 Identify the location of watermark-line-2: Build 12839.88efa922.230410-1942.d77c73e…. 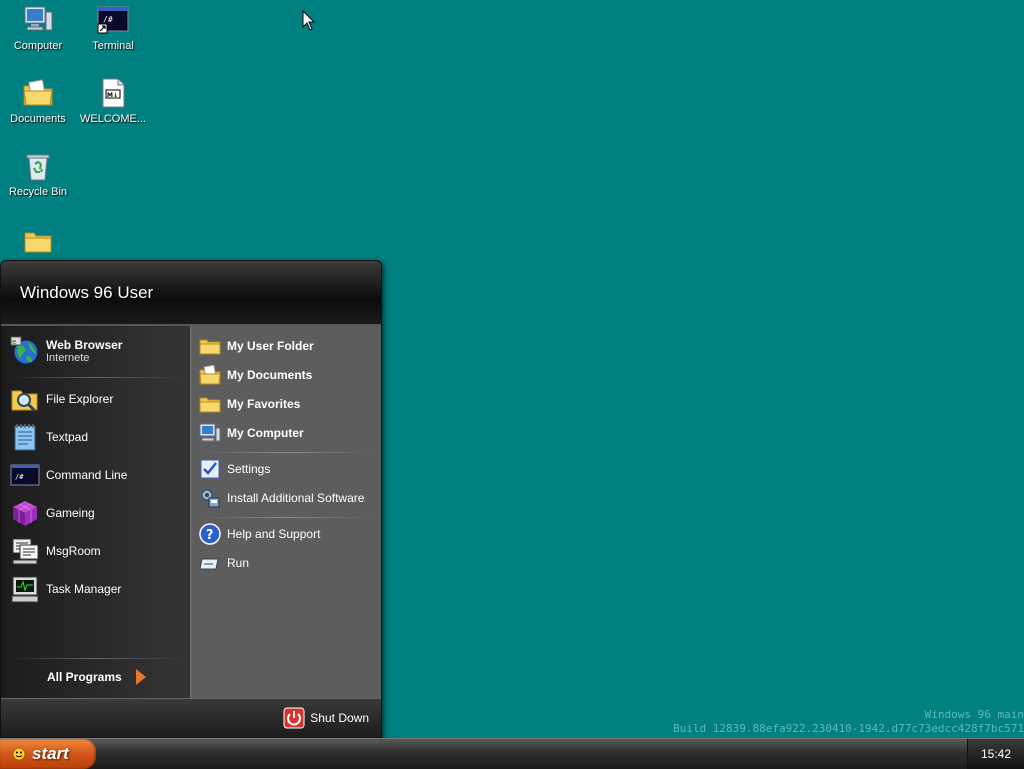
(848, 728).